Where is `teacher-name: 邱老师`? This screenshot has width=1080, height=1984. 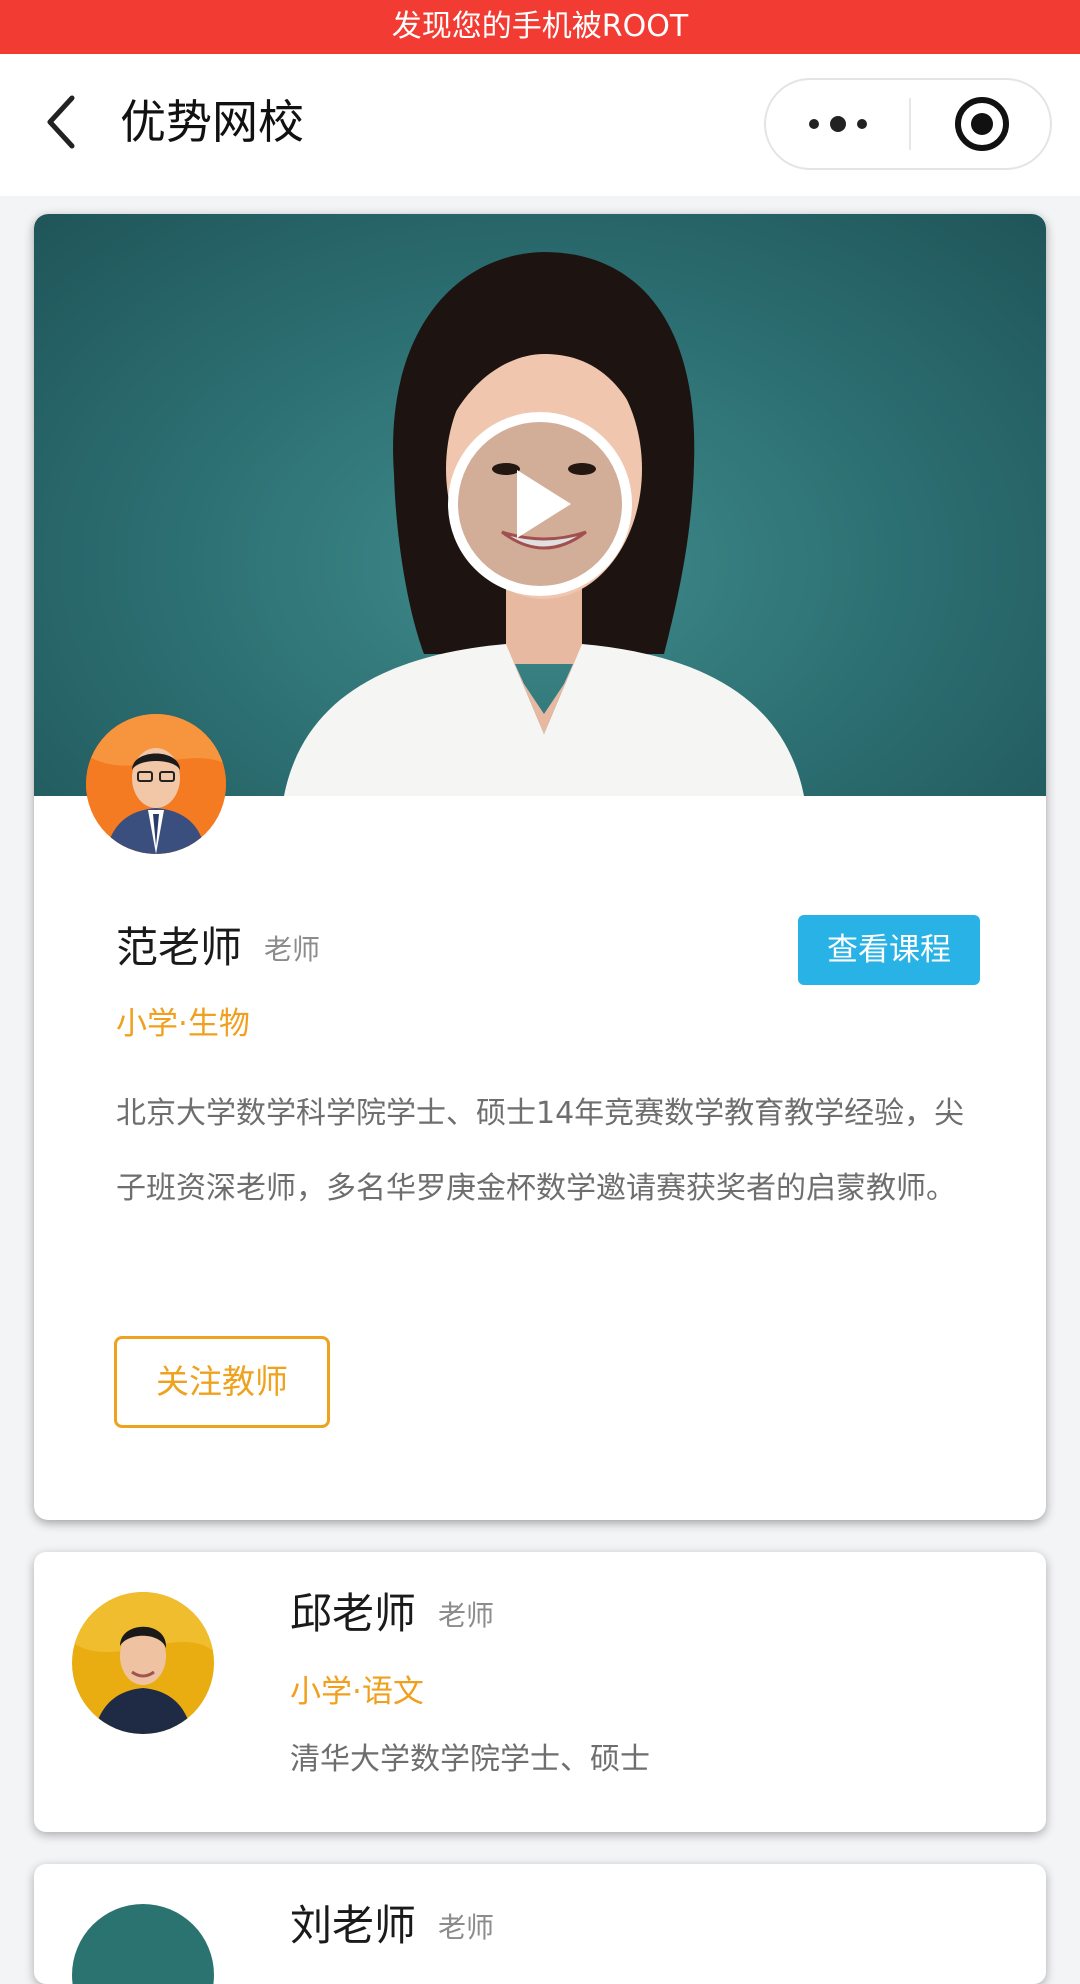
teacher-name: 邱老师 is located at coordinates (353, 1613).